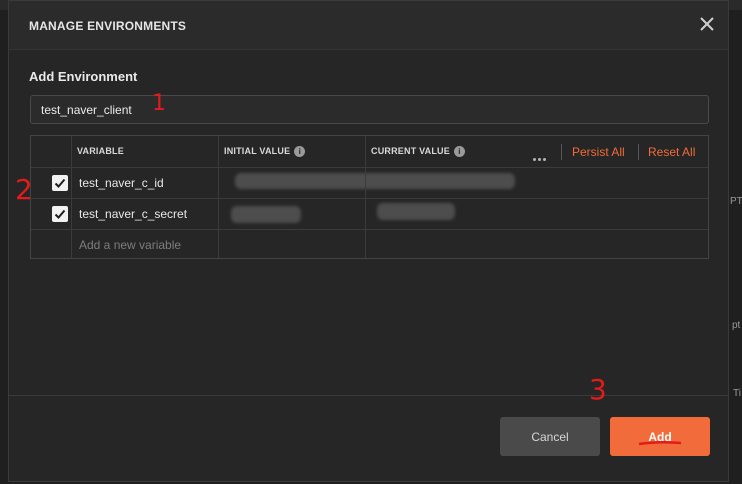 This screenshot has height=484, width=742. Describe the element at coordinates (598, 152) in the screenshot. I see `persist-all-link: Persist All` at that location.